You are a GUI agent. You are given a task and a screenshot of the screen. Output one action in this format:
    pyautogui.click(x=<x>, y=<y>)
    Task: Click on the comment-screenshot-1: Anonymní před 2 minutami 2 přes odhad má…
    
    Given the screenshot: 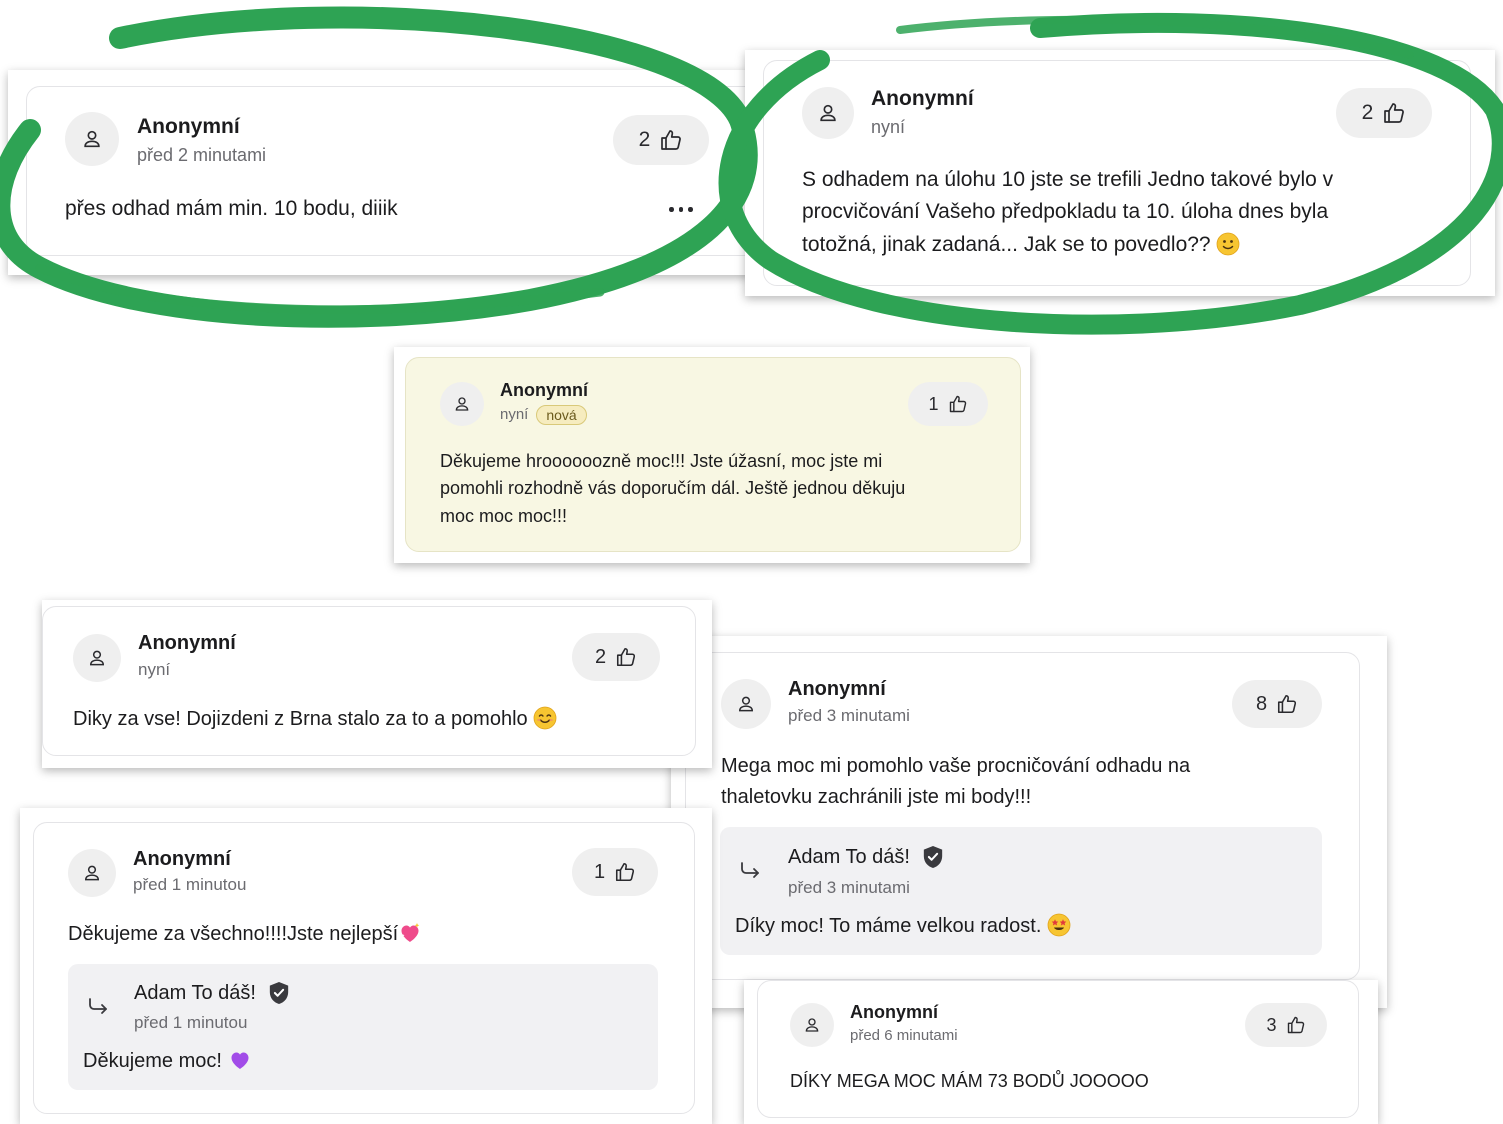 What is the action you would take?
    pyautogui.click(x=380, y=172)
    